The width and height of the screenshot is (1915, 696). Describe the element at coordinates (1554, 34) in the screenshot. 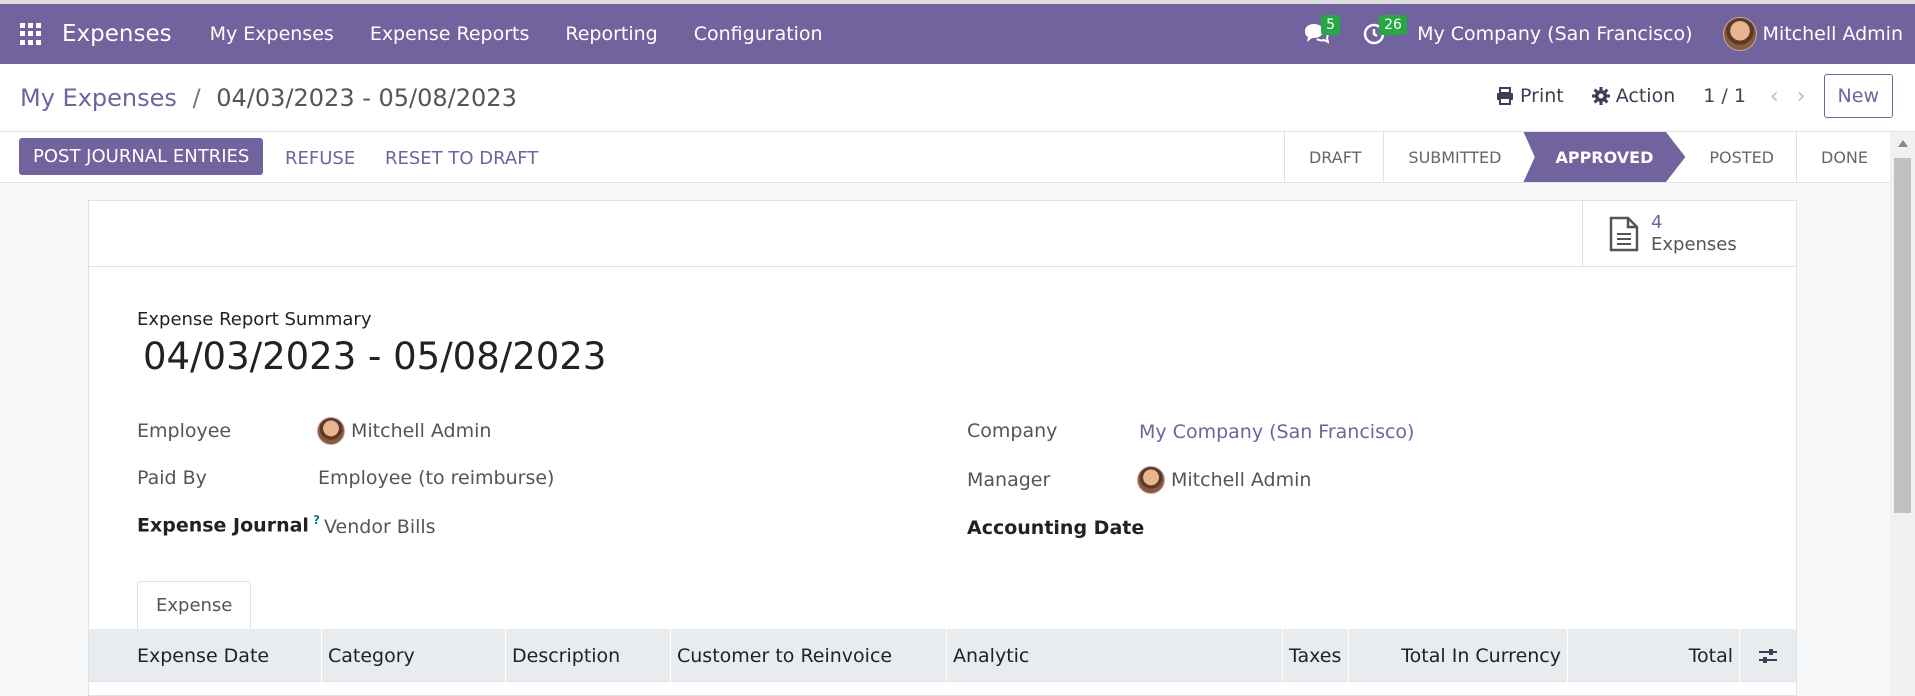

I see `company-switcher: My Company (San Francisco)` at that location.